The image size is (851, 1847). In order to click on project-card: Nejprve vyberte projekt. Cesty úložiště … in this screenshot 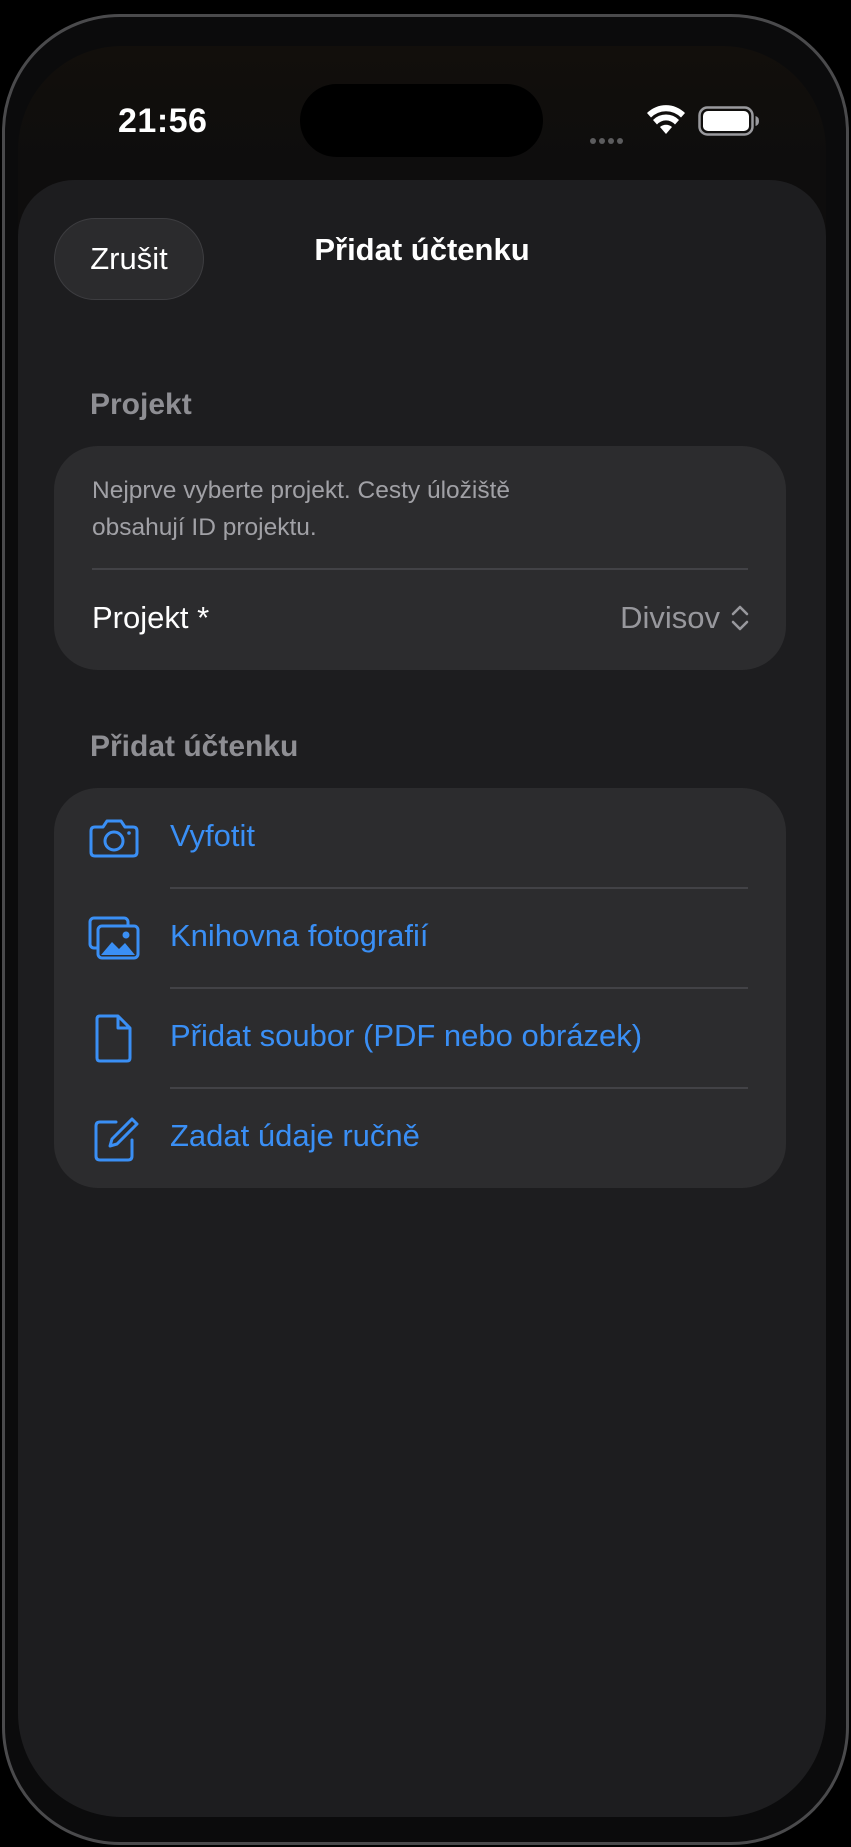, I will do `click(420, 558)`.